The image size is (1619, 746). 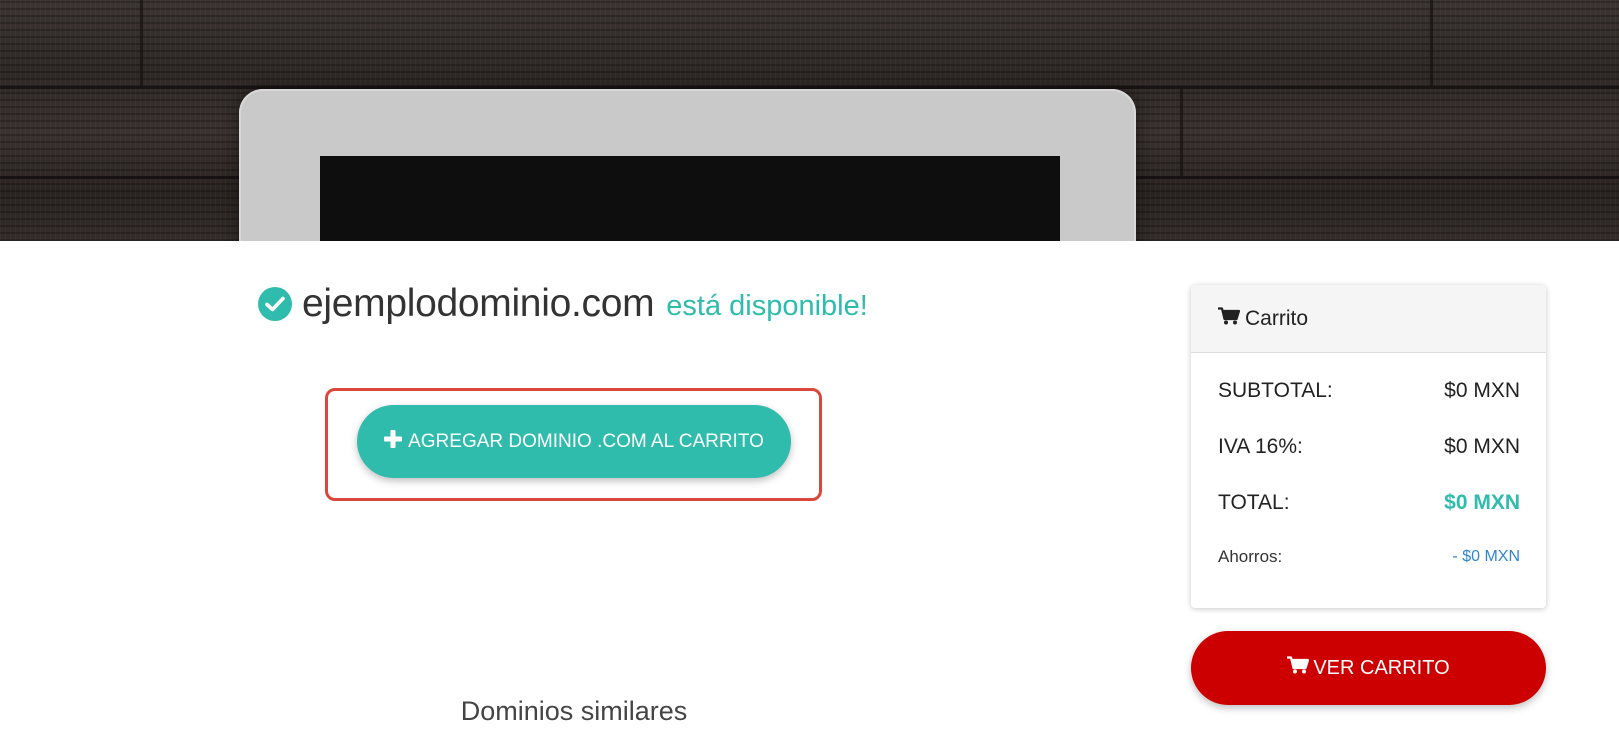 I want to click on cart-row-total: TOTAL: $0 MXN, so click(x=1369, y=503).